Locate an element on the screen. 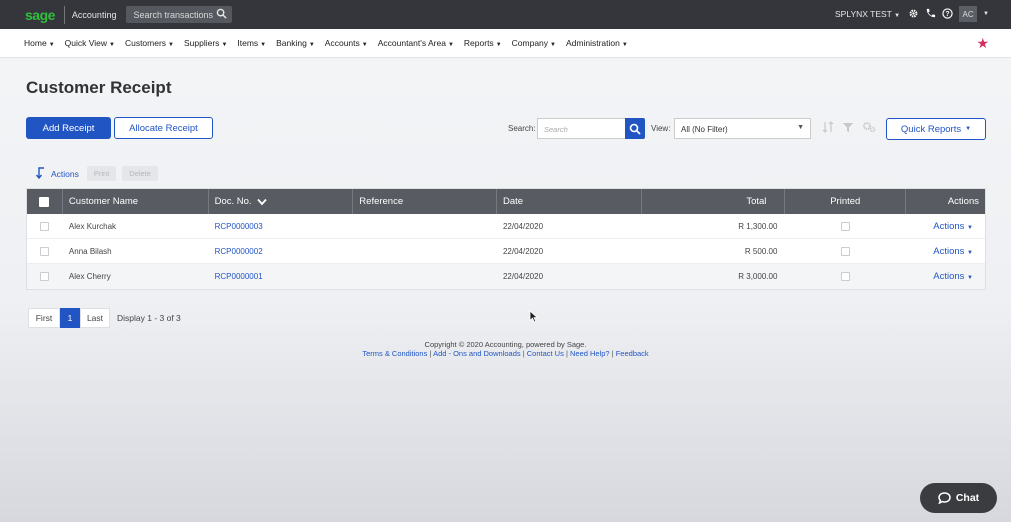 This screenshot has height=522, width=1011. doc-no-link: RCP0000002 is located at coordinates (239, 251).